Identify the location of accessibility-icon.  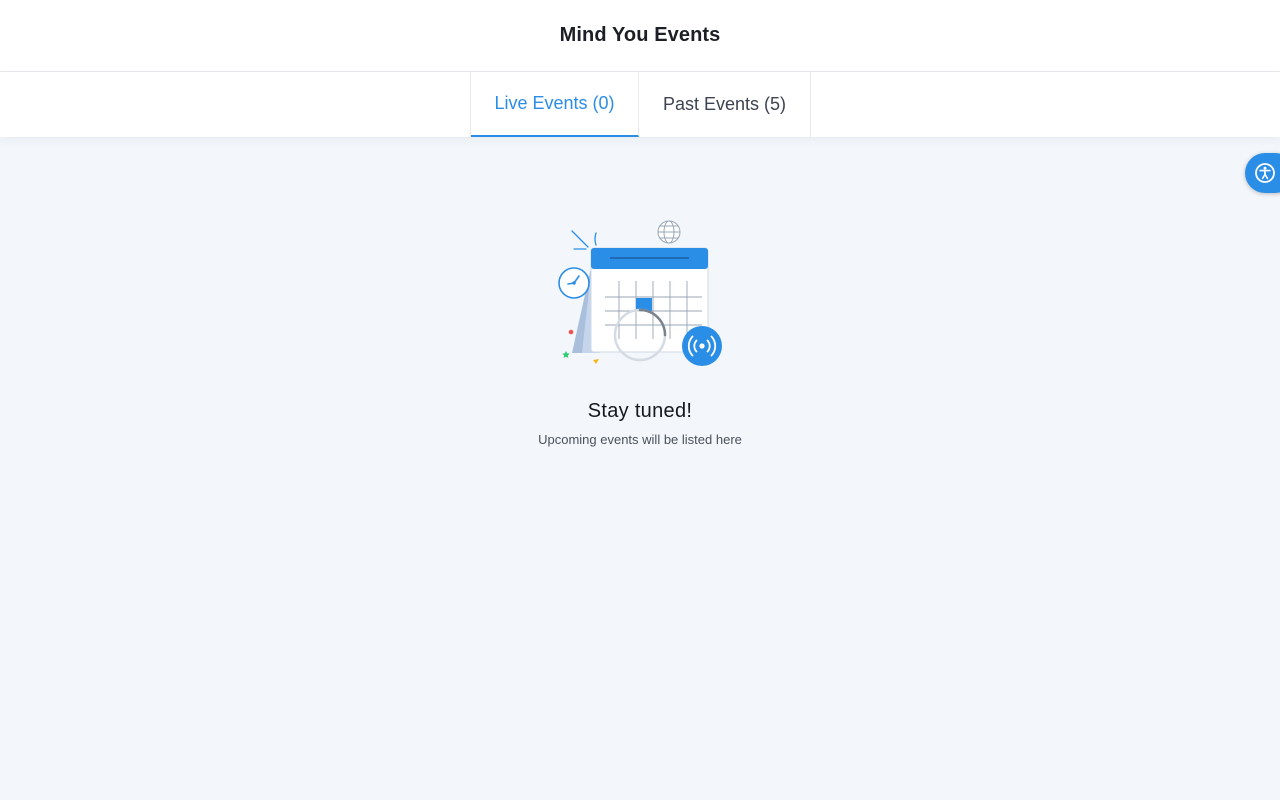
(1265, 173).